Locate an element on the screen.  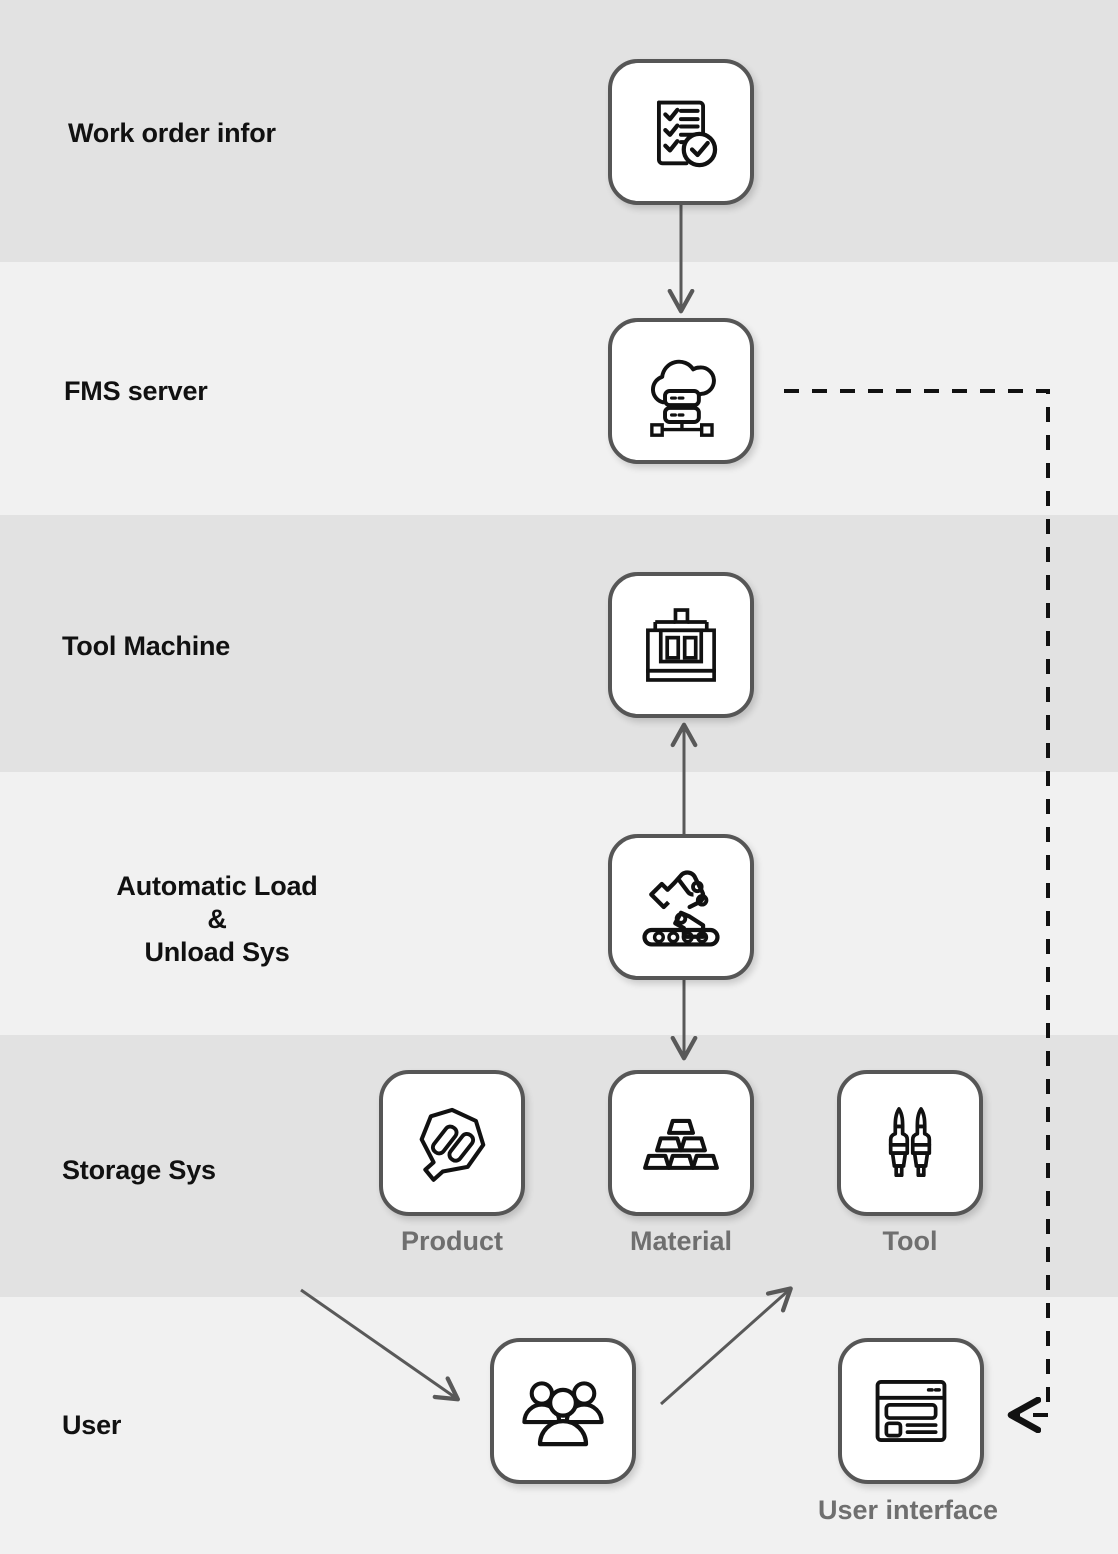
row-label-tool-machine: Tool Machine is located at coordinates (146, 646).